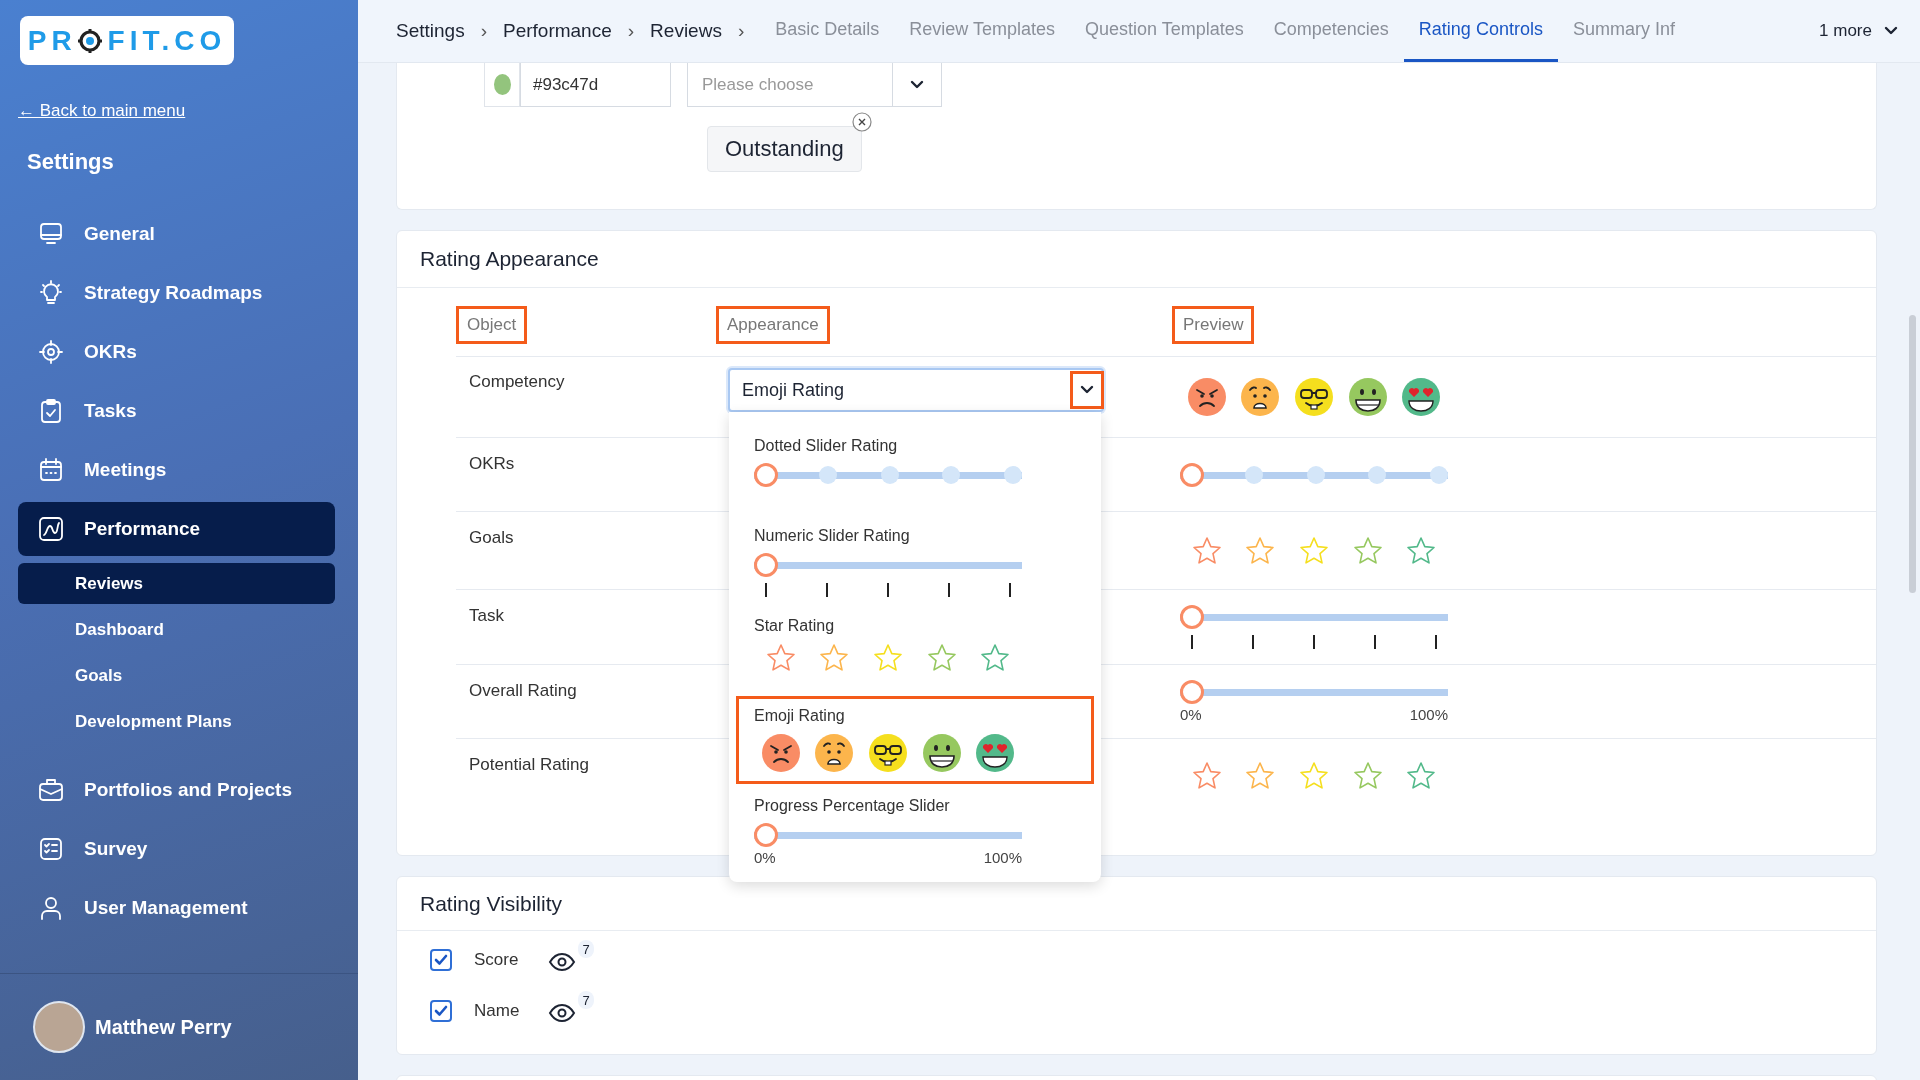 This screenshot has height=1080, width=1920. What do you see at coordinates (70, 162) in the screenshot?
I see `sidebar-title: Settings` at bounding box center [70, 162].